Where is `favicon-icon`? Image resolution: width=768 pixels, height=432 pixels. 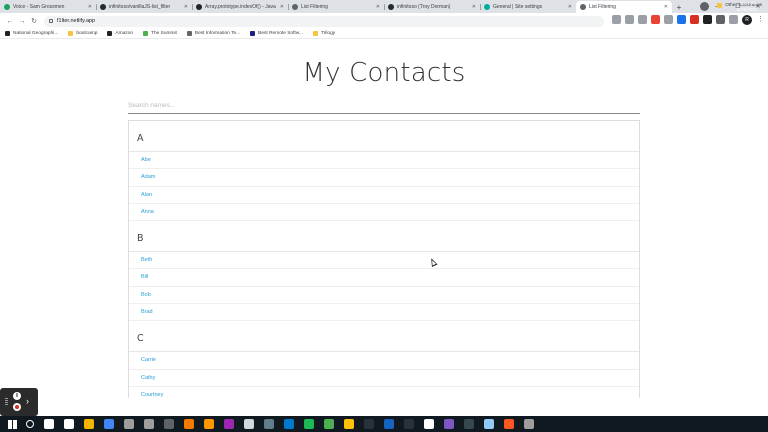 favicon-icon is located at coordinates (391, 7).